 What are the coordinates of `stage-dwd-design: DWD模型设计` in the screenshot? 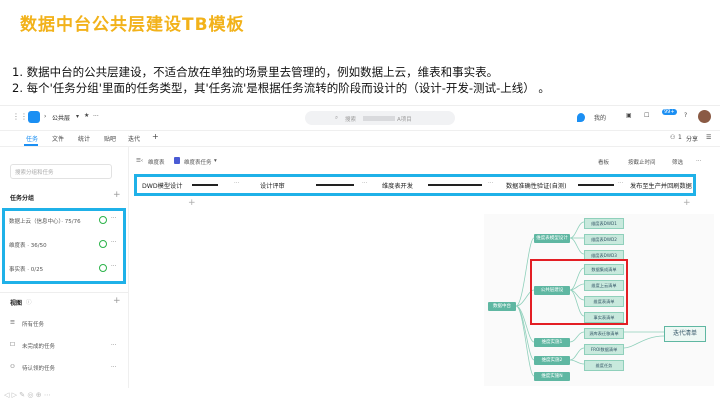 It's located at (162, 185).